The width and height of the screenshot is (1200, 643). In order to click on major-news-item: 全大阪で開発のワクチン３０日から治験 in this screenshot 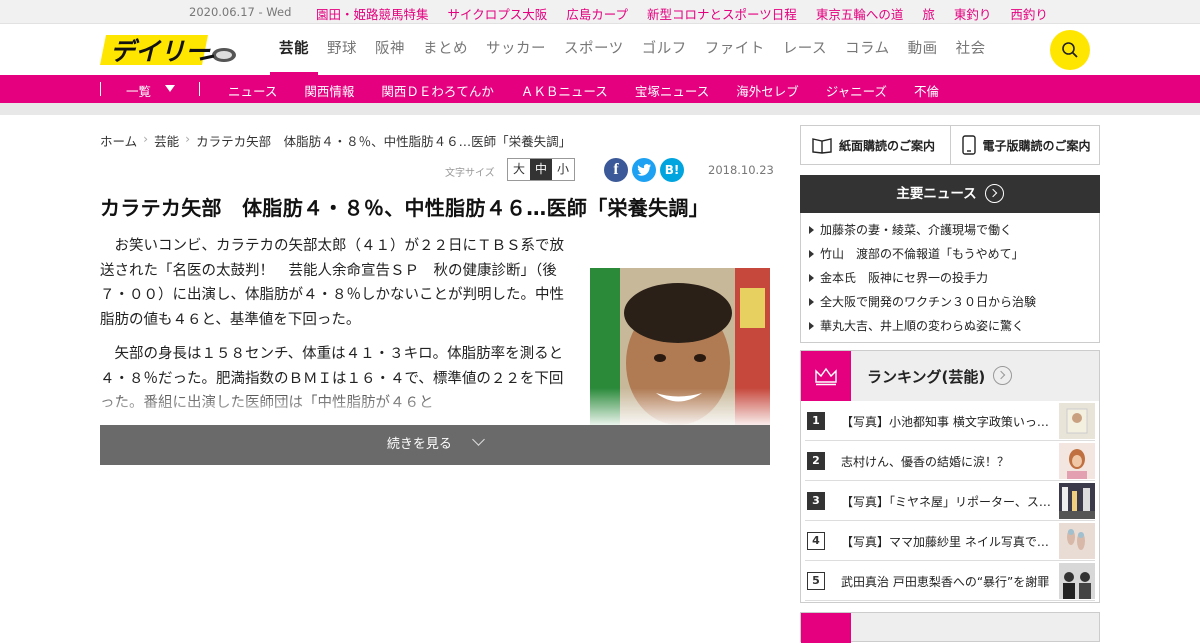, I will do `click(954, 302)`.